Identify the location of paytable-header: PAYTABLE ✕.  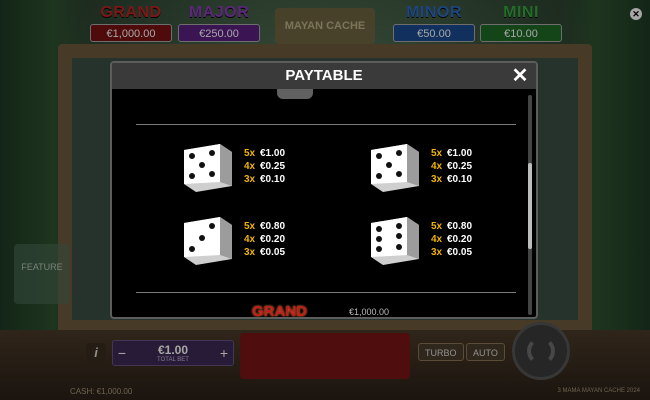
(324, 76).